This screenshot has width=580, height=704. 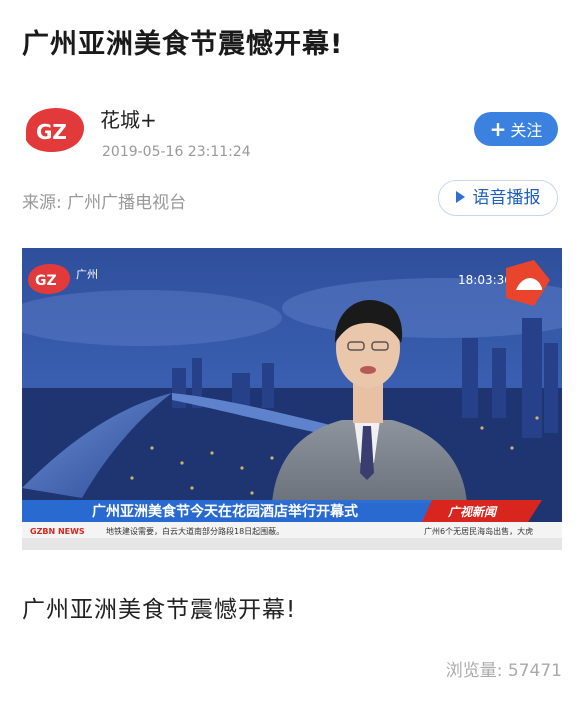 What do you see at coordinates (472, 512) in the screenshot?
I see `program-name: 广视新闻` at bounding box center [472, 512].